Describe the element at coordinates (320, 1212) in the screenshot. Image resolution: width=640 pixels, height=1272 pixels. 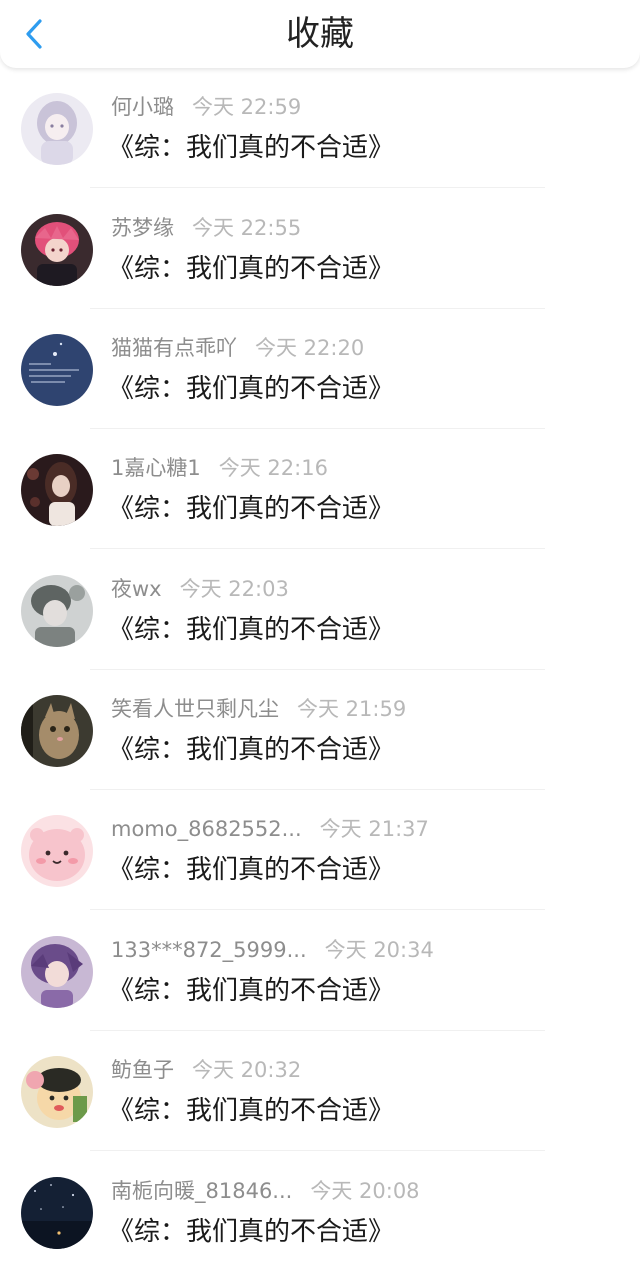
I see `list-item: 南栀向暖_81846... 今天 20:08 《综：我们真的不合适》` at that location.